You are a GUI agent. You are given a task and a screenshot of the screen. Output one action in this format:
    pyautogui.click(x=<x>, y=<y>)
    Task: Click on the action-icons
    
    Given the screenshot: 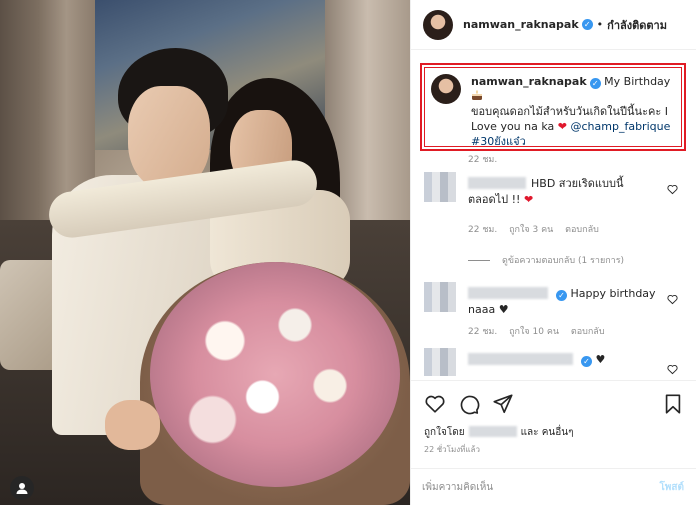 What is the action you would take?
    pyautogui.click(x=469, y=404)
    